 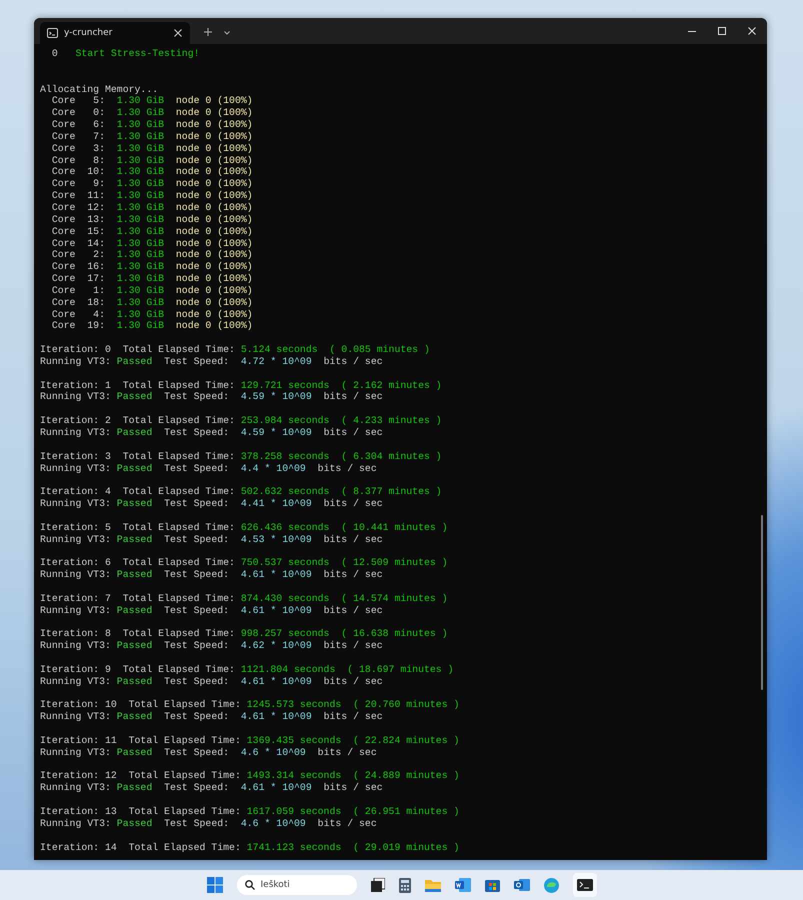 What do you see at coordinates (347, 669) in the screenshot?
I see `elapsed-time: 1121.804 seconds ( 18.697 minutes )` at bounding box center [347, 669].